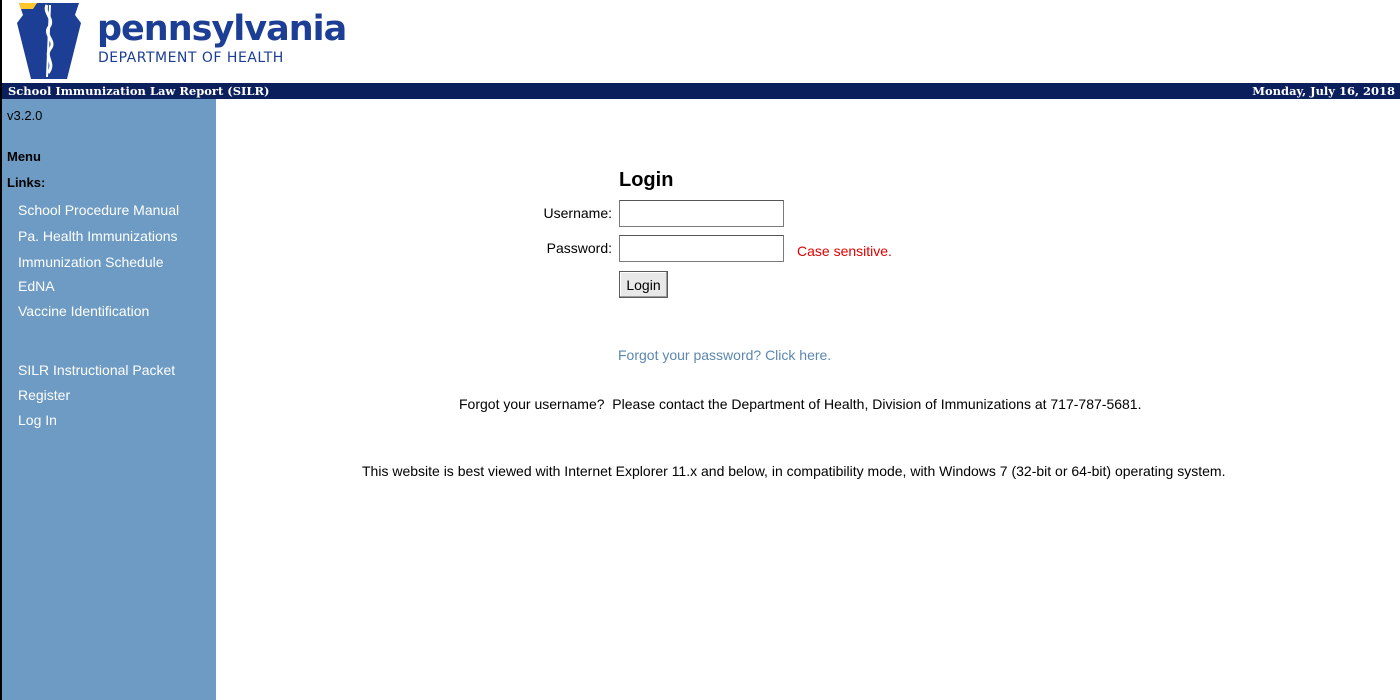  I want to click on sidebar-link-pa-health-immunizations: Pa. Health Immunizations, so click(98, 236).